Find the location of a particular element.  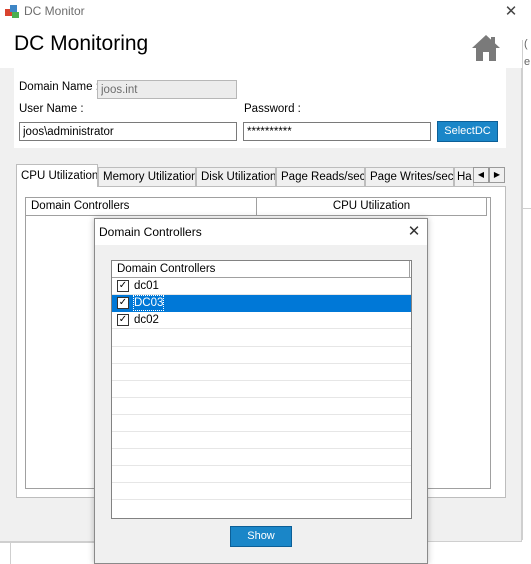

dialog-close-icon: ✕ is located at coordinates (414, 232).